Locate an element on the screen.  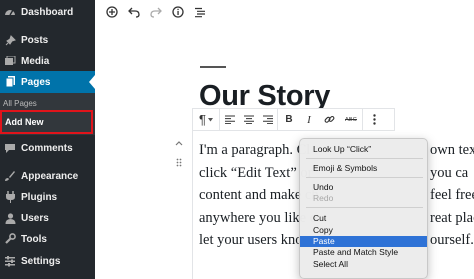
menu-item-paste-match-style: Paste and Match Style is located at coordinates (363, 252).